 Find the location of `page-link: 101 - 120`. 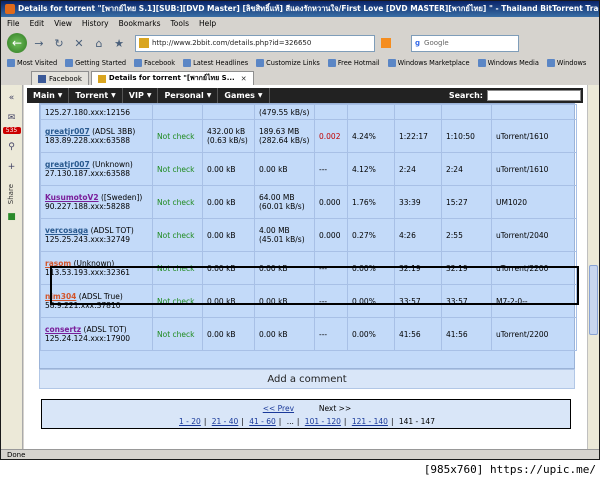

page-link: 101 - 120 is located at coordinates (323, 421).